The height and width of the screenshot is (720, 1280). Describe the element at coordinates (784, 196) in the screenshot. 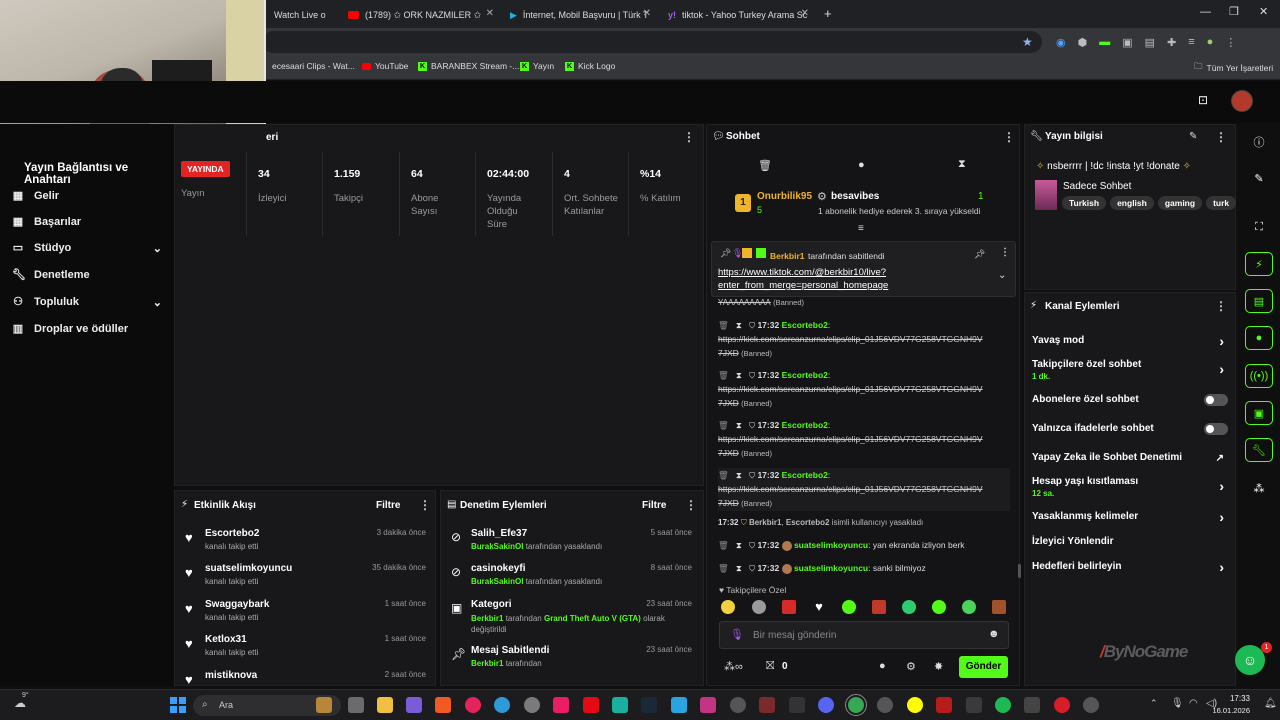

I see `gift-user: Onurbilik95` at that location.